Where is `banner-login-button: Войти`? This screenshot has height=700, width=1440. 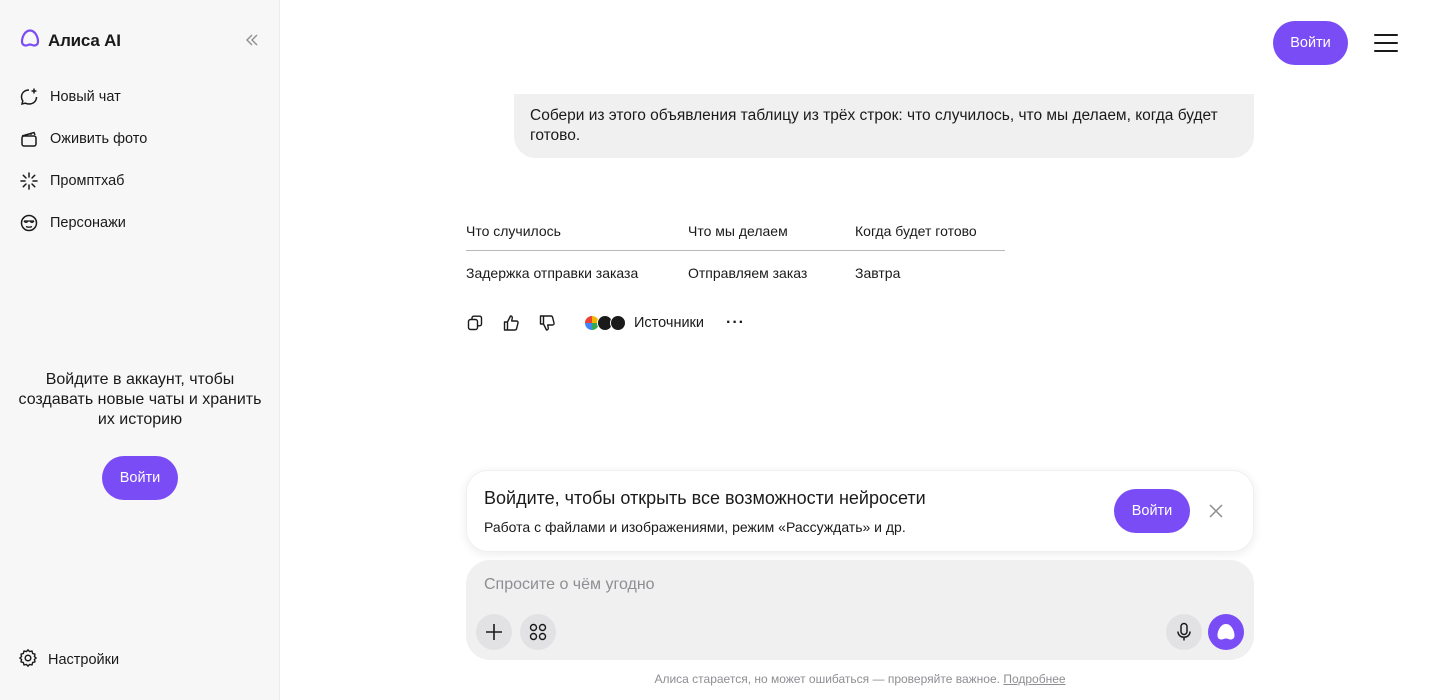 banner-login-button: Войти is located at coordinates (1152, 511).